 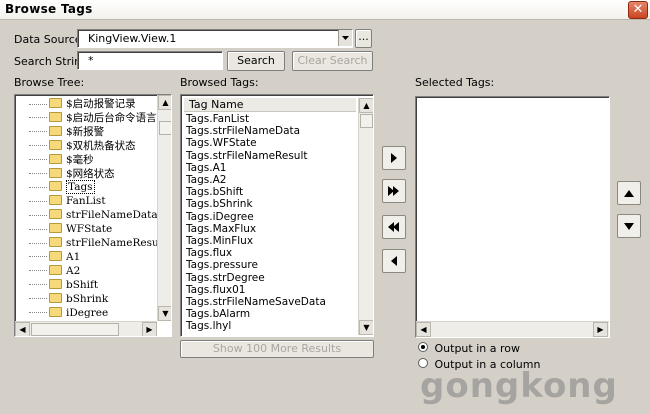 What do you see at coordinates (112, 215) in the screenshot?
I see `tree-item-label: strFileNameData` at bounding box center [112, 215].